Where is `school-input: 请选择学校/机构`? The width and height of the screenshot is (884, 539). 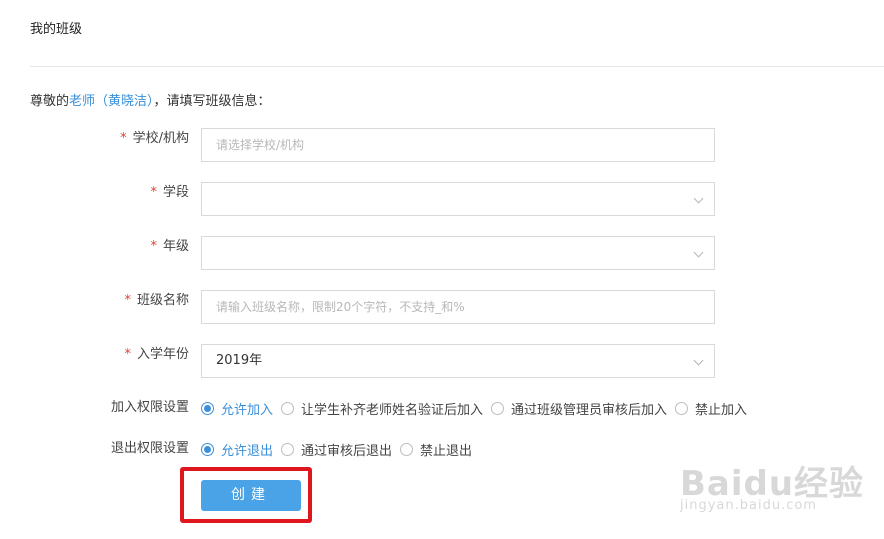
school-input: 请选择学校/机构 is located at coordinates (458, 145).